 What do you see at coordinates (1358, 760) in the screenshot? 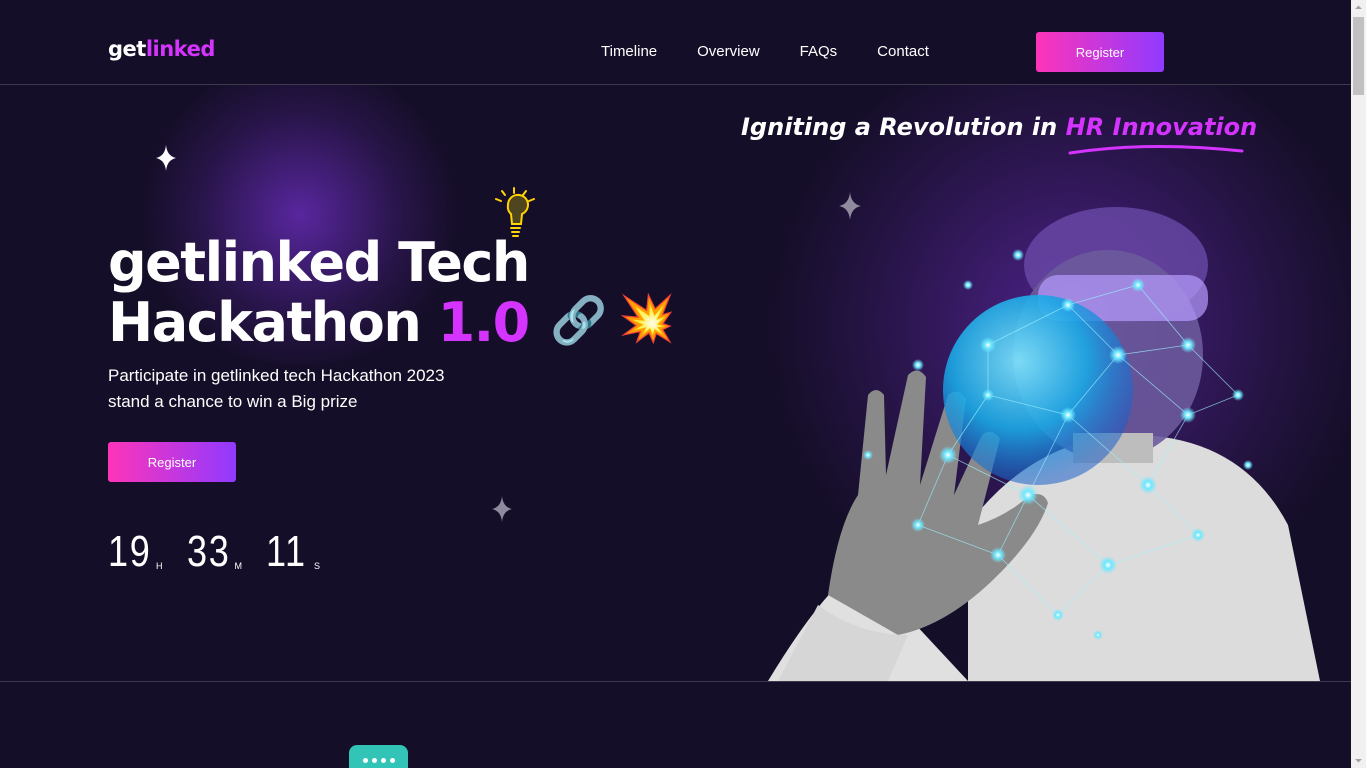
I see `scroll-down-arrow-icon` at bounding box center [1358, 760].